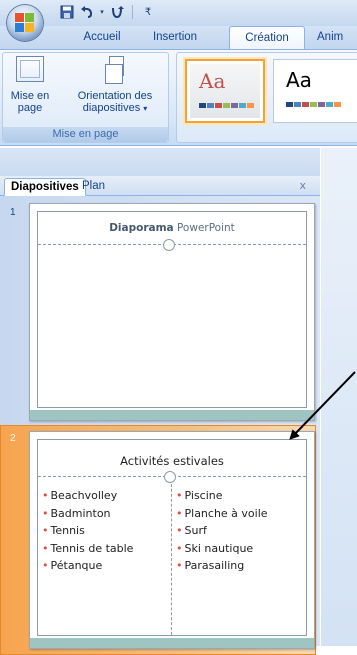  What do you see at coordinates (111, 108) in the screenshot?
I see `orientation-label-line2: diapositives` at bounding box center [111, 108].